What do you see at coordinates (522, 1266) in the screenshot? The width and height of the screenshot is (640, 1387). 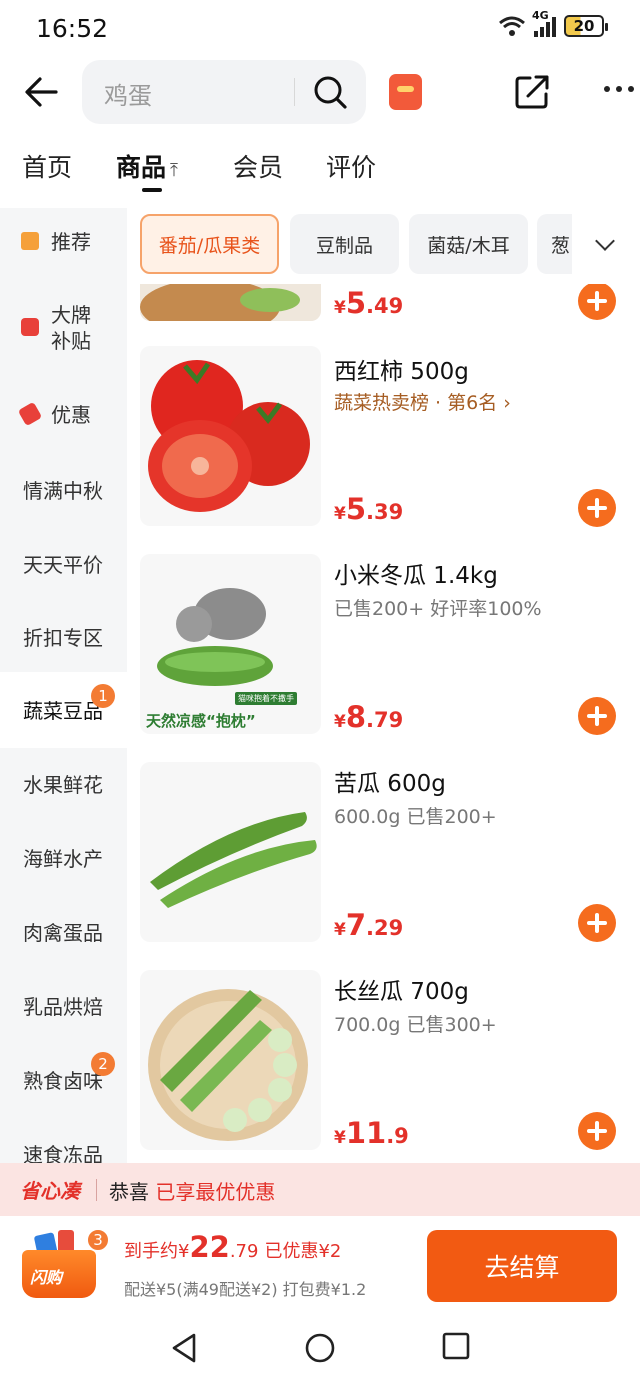 I see `checkout-button: 去结算` at bounding box center [522, 1266].